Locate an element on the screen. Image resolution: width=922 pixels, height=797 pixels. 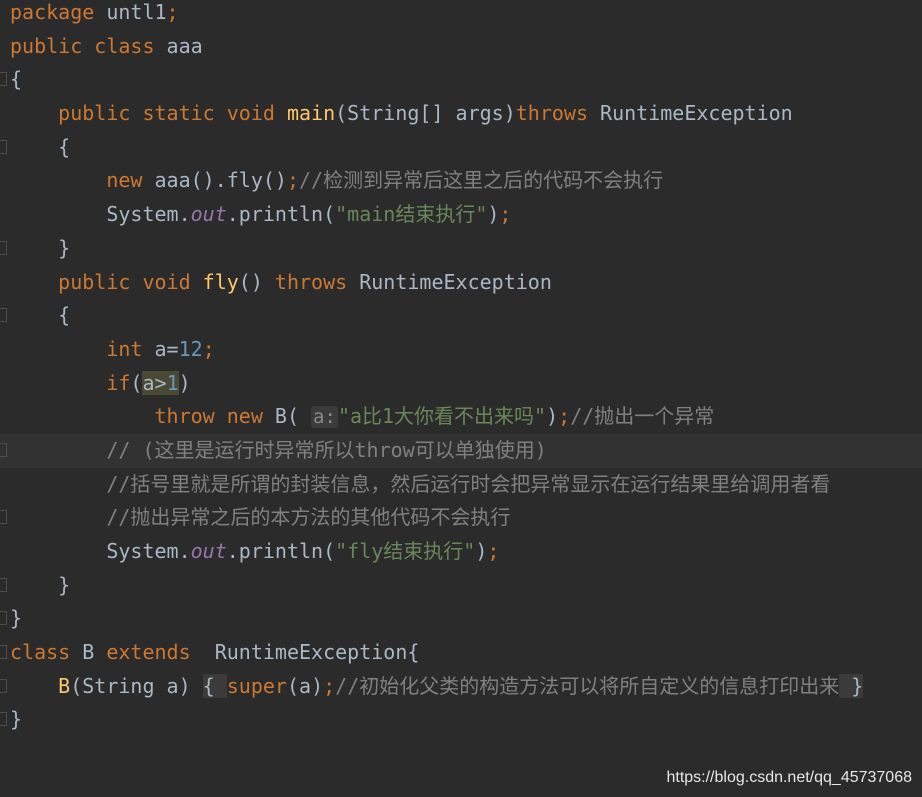
code-token: //括号里就是所谓的封装信息，然后运行时会把异常显示在运行结果里给调用者看 is located at coordinates (468, 483).